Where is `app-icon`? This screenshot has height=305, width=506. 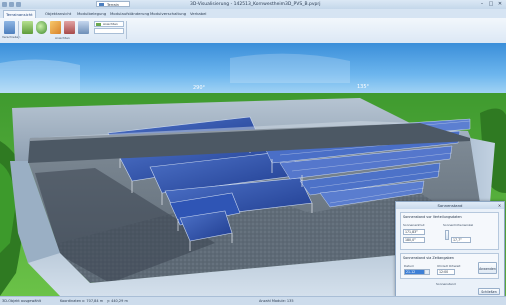 app-icon is located at coordinates (4, 4).